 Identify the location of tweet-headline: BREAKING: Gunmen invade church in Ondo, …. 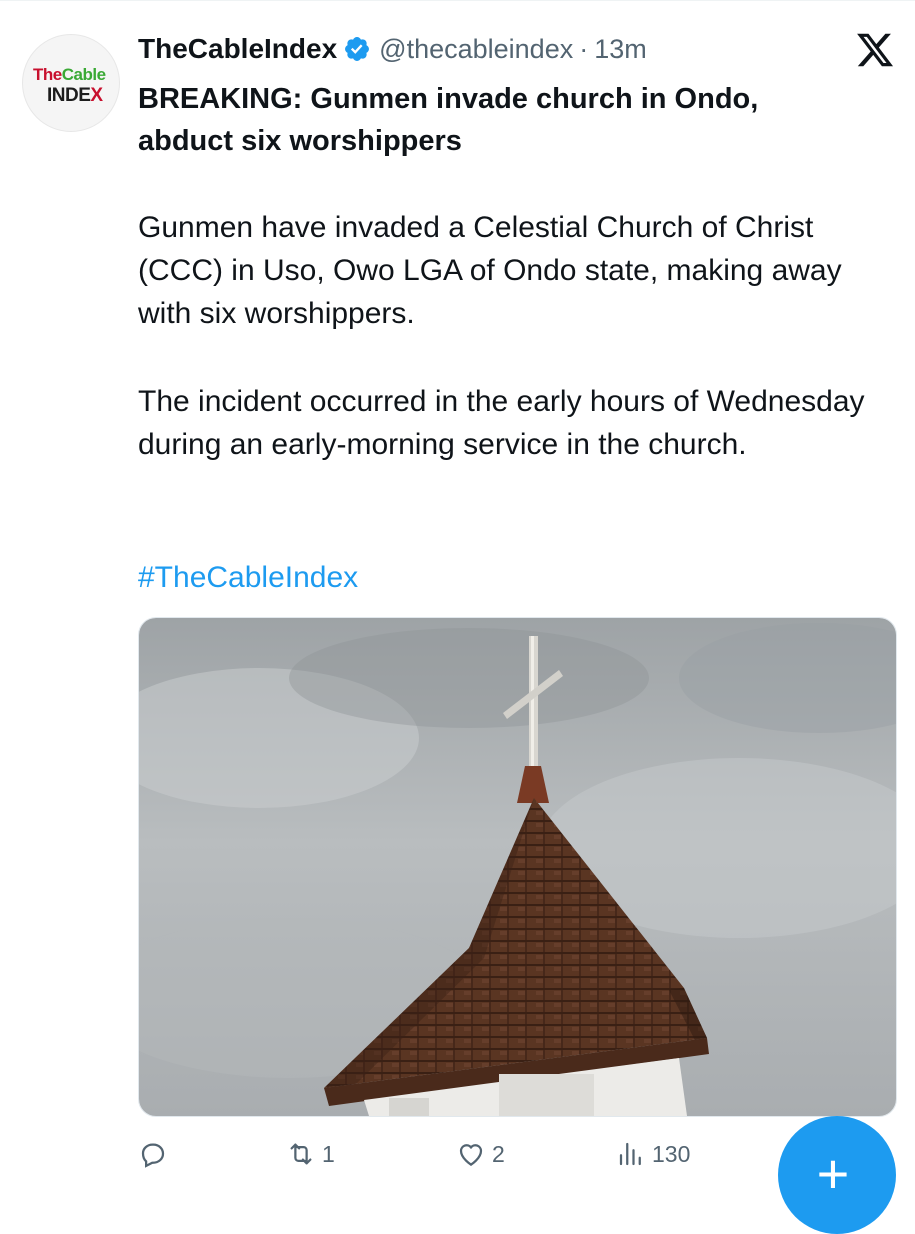
(448, 120).